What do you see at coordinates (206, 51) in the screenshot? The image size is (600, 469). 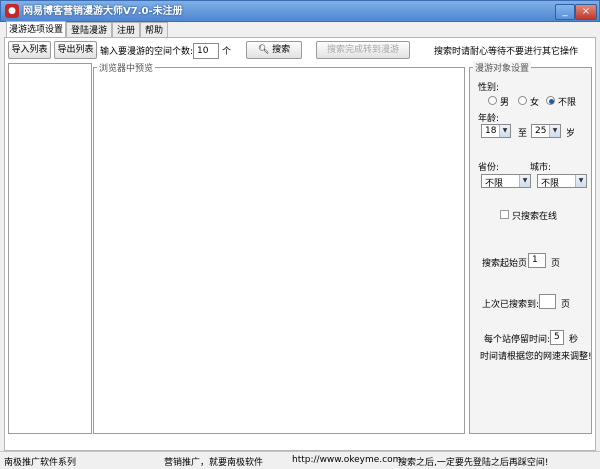 I see `space-count-input: 10` at bounding box center [206, 51].